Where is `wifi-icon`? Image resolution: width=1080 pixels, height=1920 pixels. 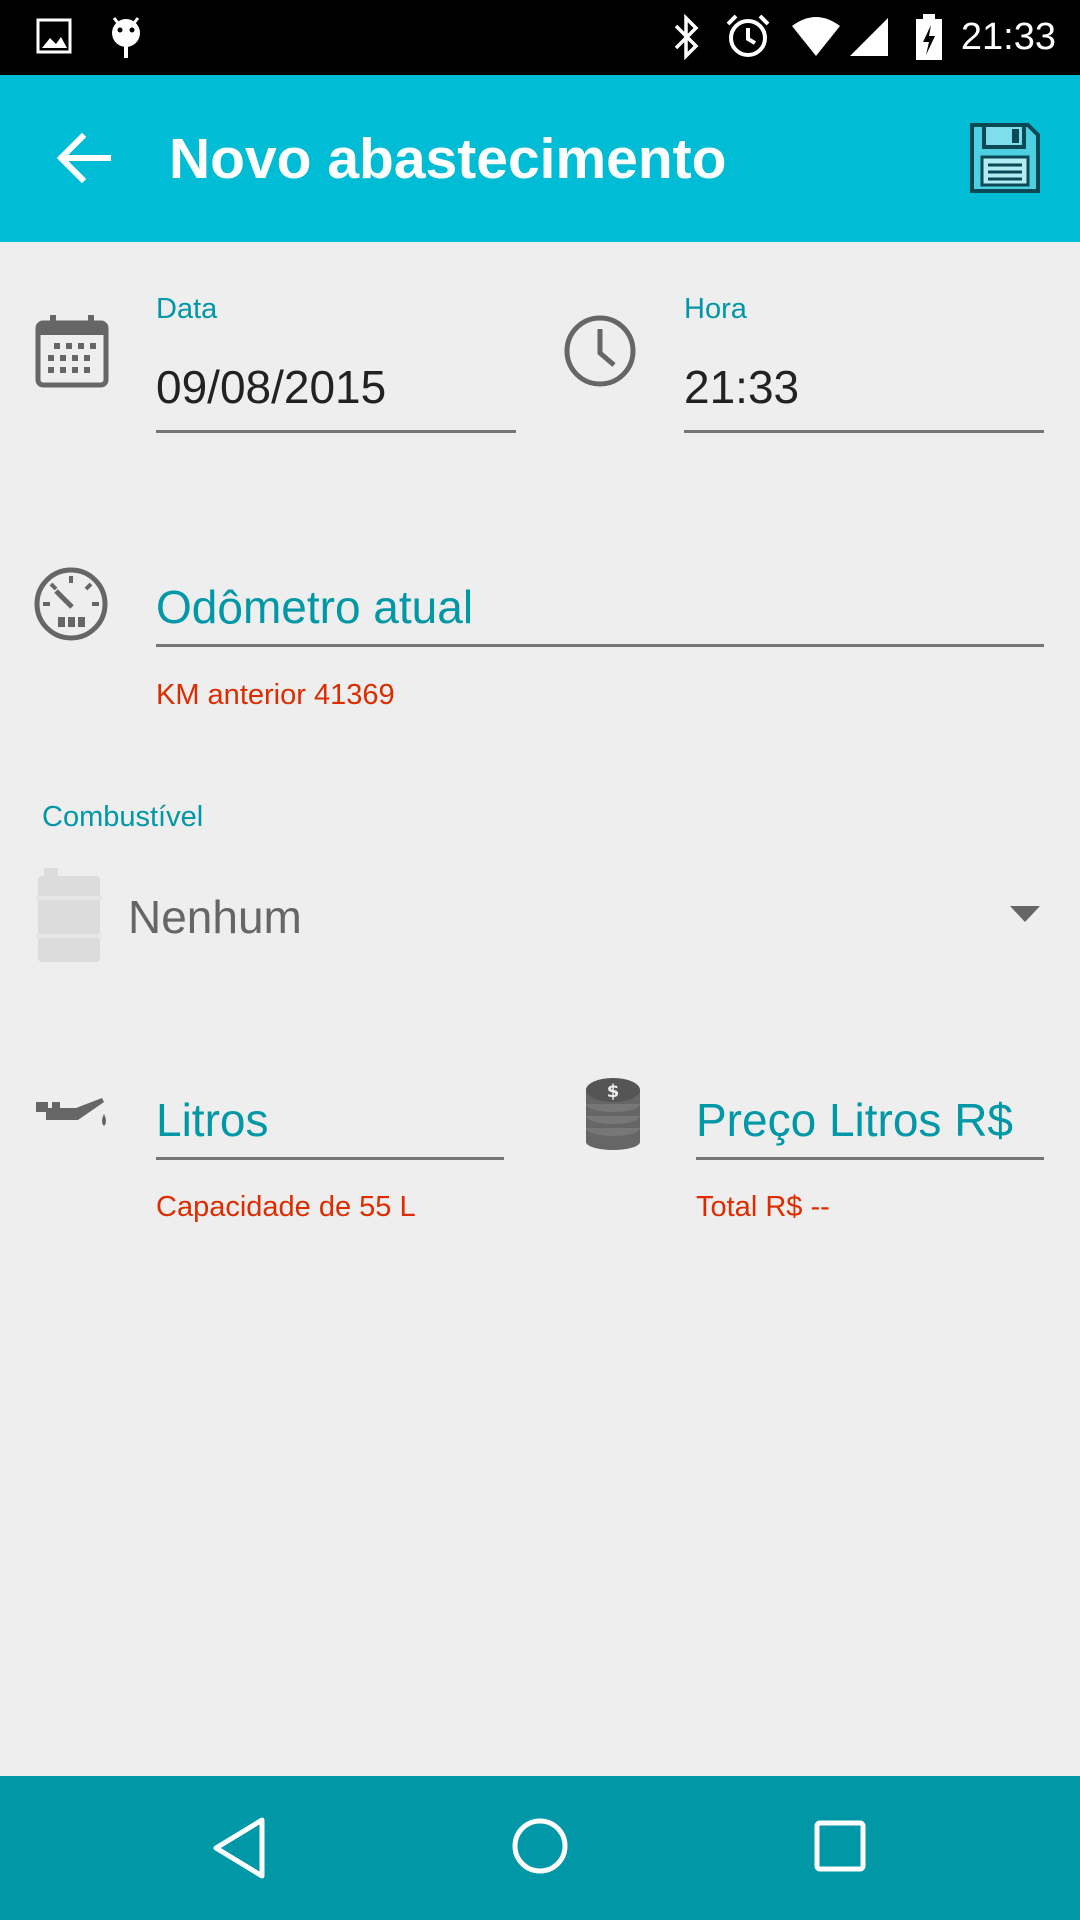
wifi-icon is located at coordinates (816, 36).